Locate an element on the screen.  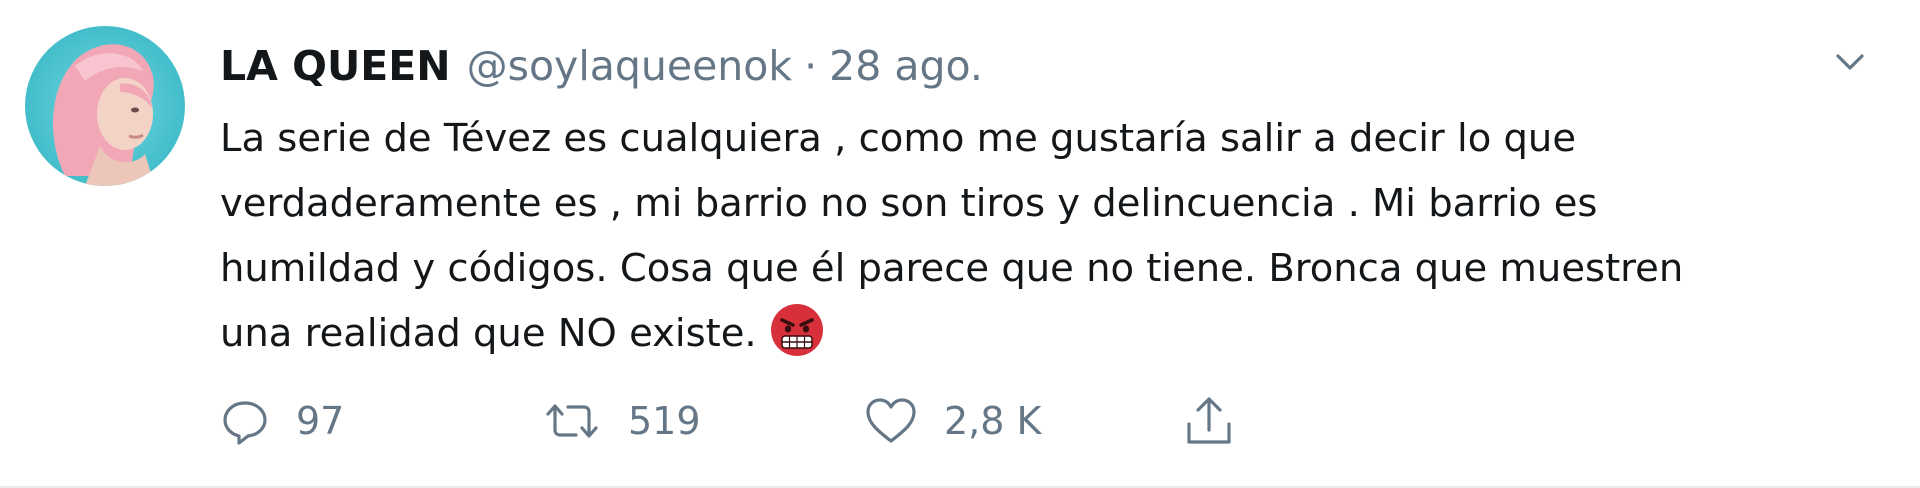
tweet-menu-button is located at coordinates (1850, 62).